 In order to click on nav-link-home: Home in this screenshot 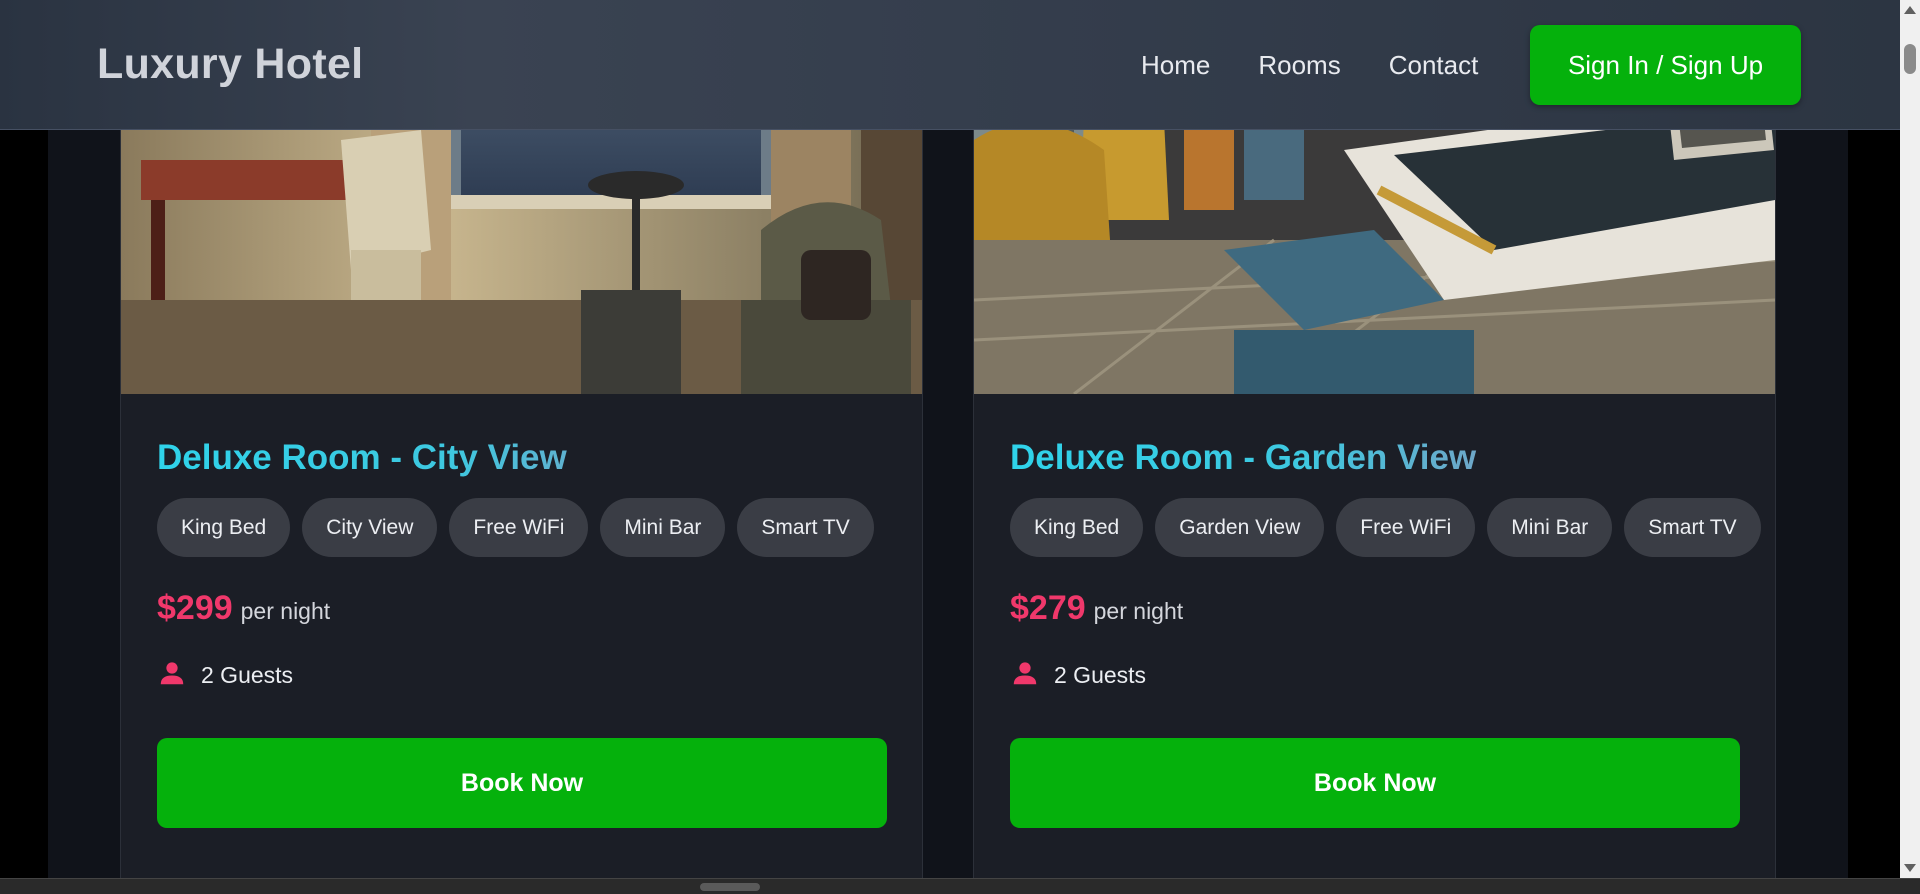, I will do `click(1175, 65)`.